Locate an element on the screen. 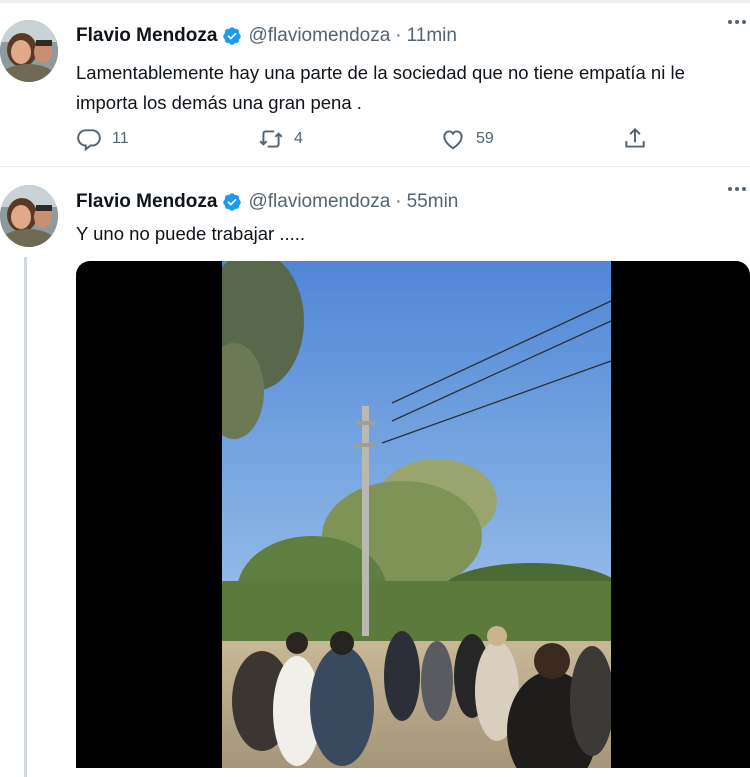 The width and height of the screenshot is (750, 777). reply-count: 11 is located at coordinates (120, 138).